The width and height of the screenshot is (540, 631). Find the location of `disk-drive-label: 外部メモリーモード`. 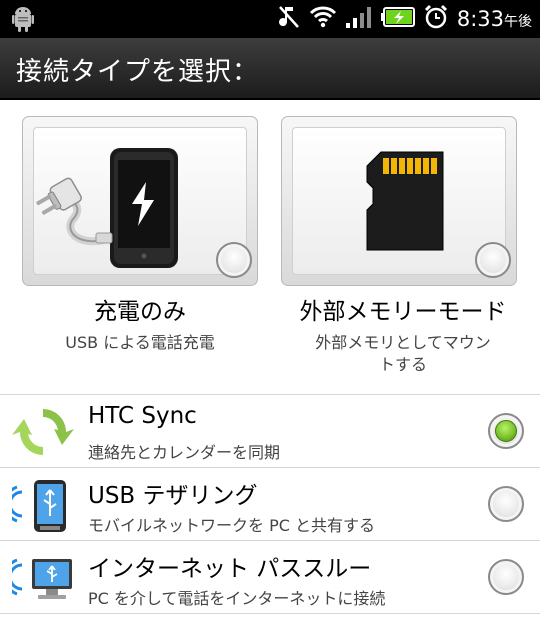

disk-drive-label: 外部メモリーモード is located at coordinates (403, 312).